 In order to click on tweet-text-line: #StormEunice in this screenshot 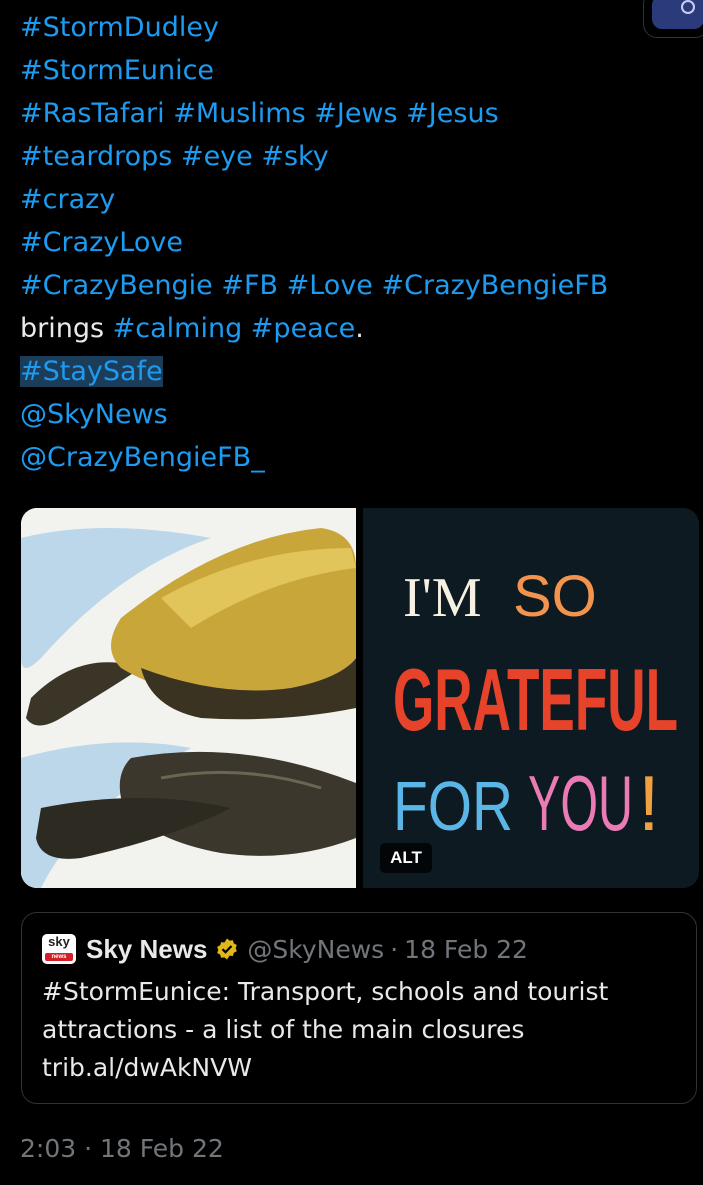, I will do `click(340, 70)`.